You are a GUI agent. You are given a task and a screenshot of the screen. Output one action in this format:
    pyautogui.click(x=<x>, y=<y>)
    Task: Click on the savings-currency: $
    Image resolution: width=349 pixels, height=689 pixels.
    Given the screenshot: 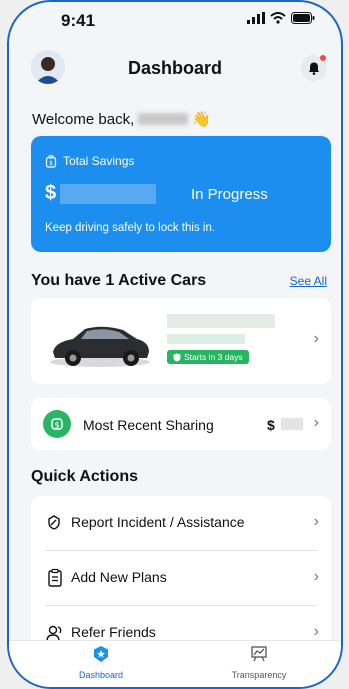 What is the action you would take?
    pyautogui.click(x=51, y=193)
    